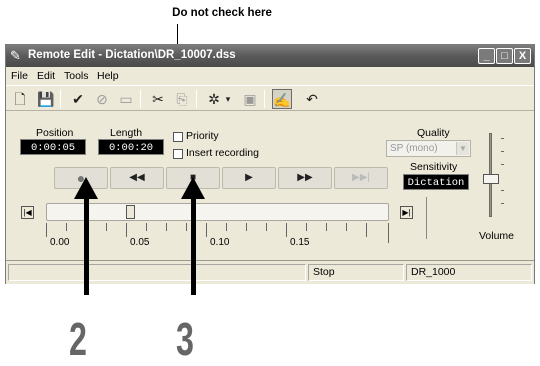  Describe the element at coordinates (15, 55) in the screenshot. I see `pen-icon: ✎` at that location.